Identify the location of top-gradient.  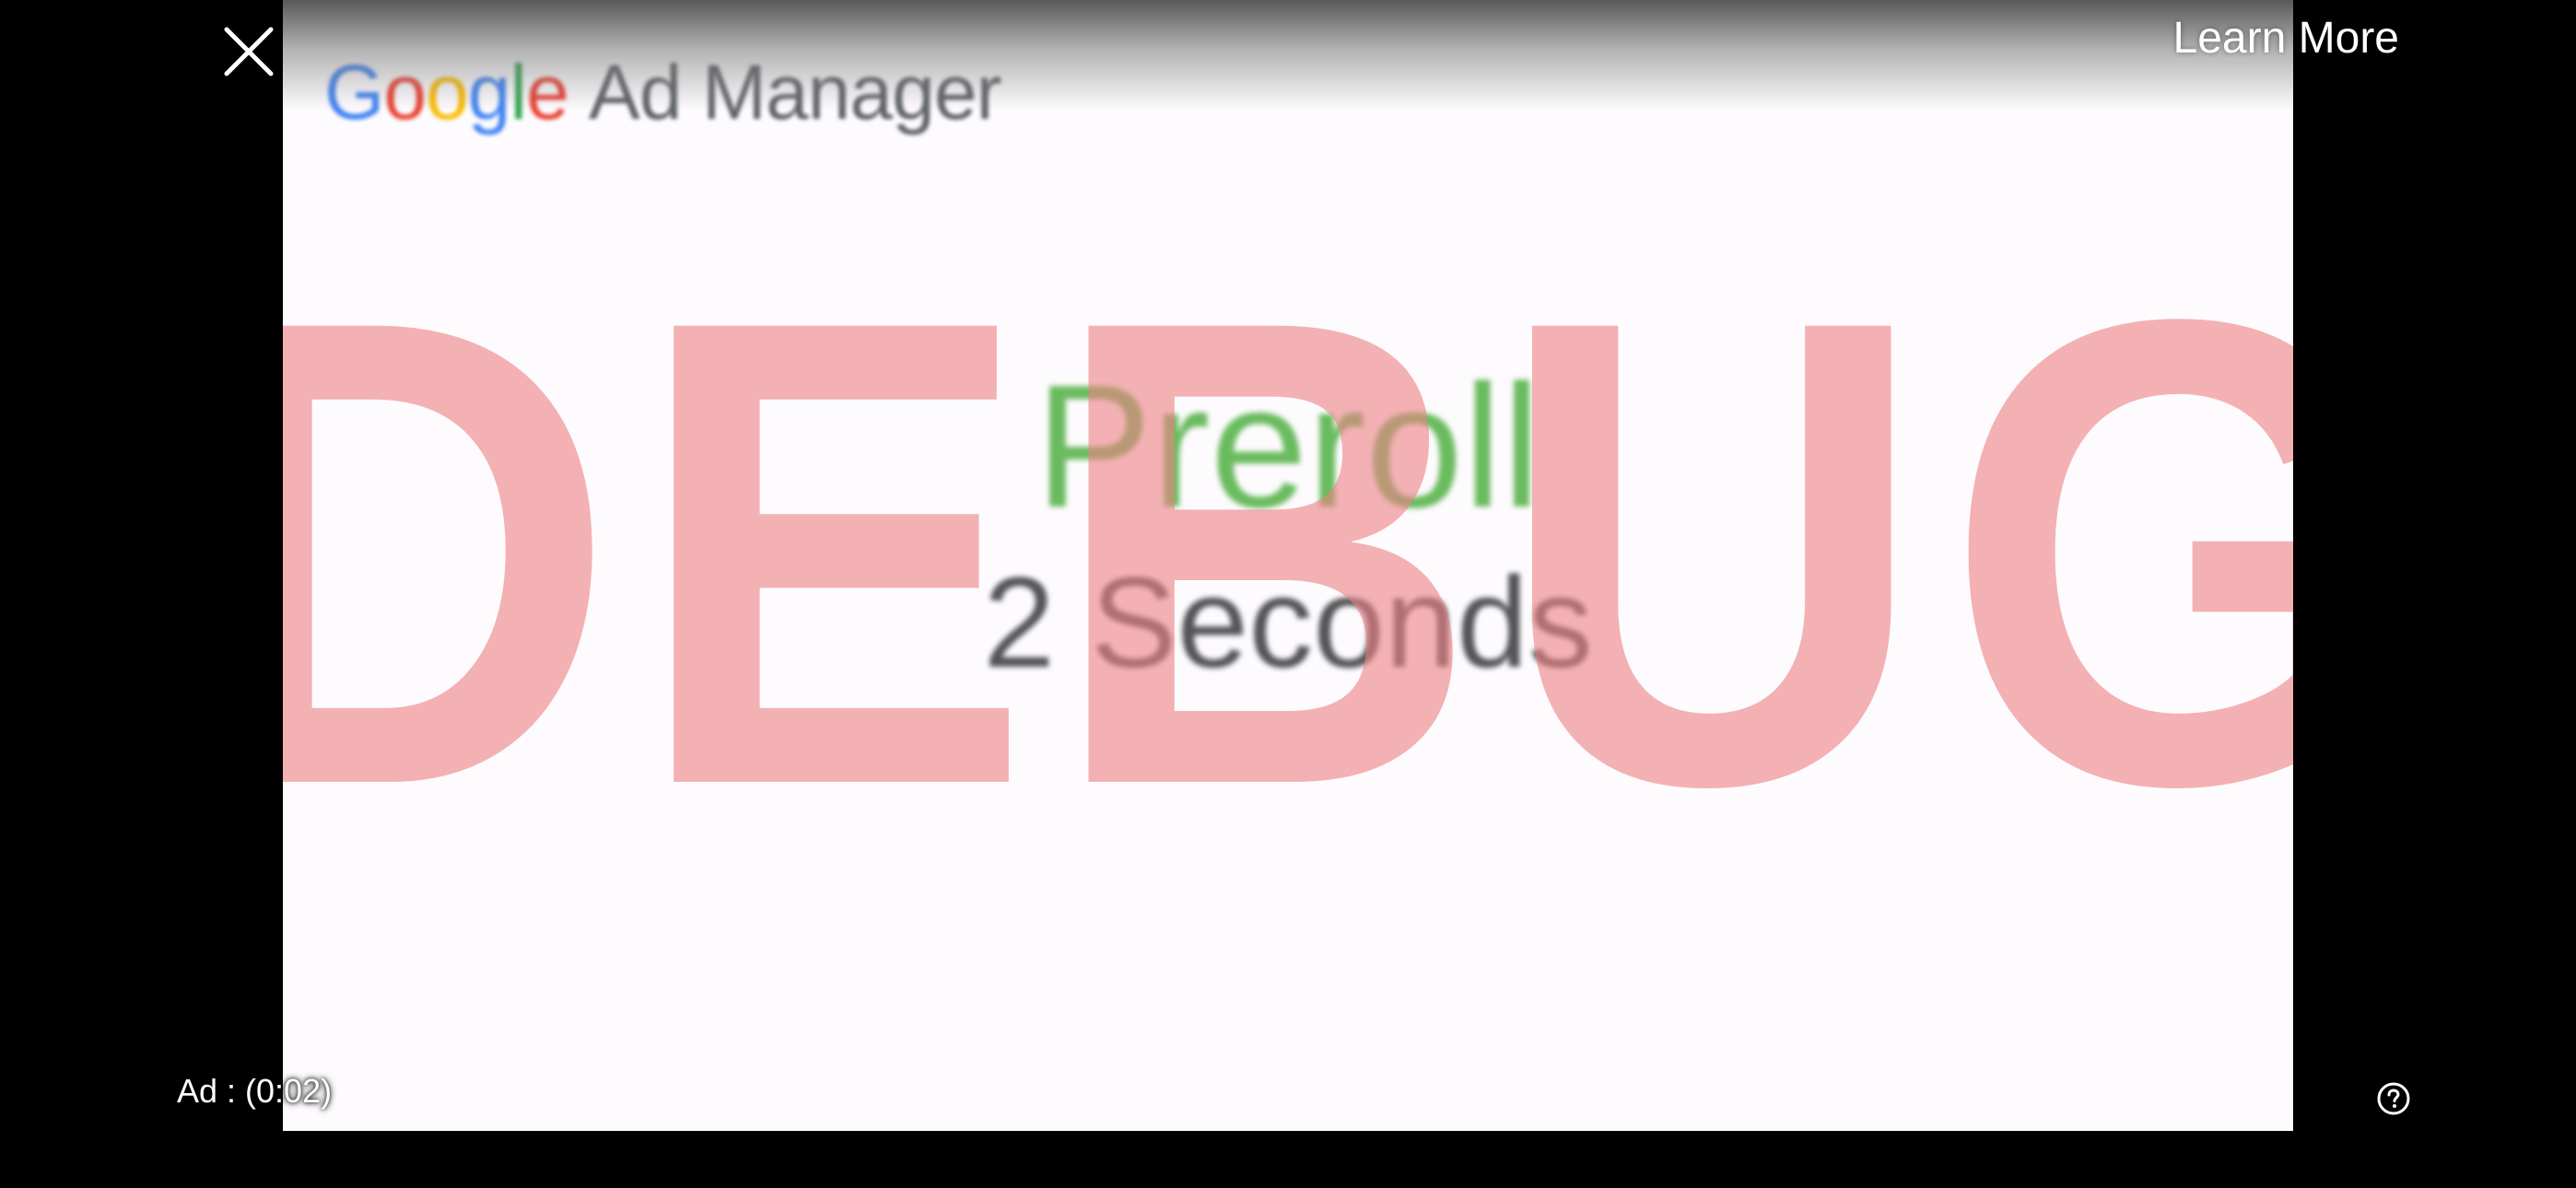
(1288, 55).